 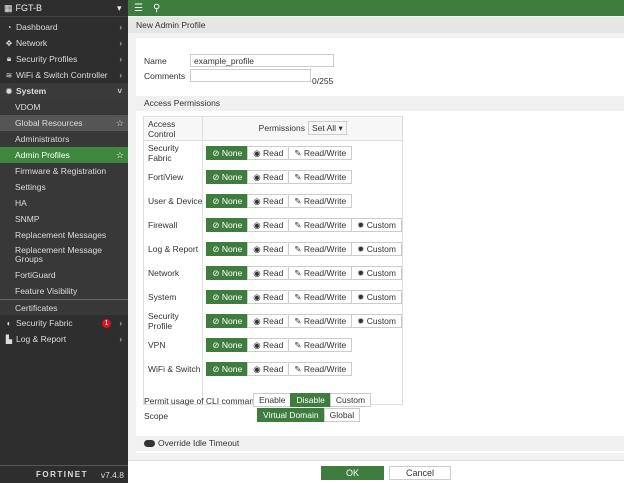 What do you see at coordinates (64, 275) in the screenshot?
I see `sidebar-sub-fortiguard: FortiGuard` at bounding box center [64, 275].